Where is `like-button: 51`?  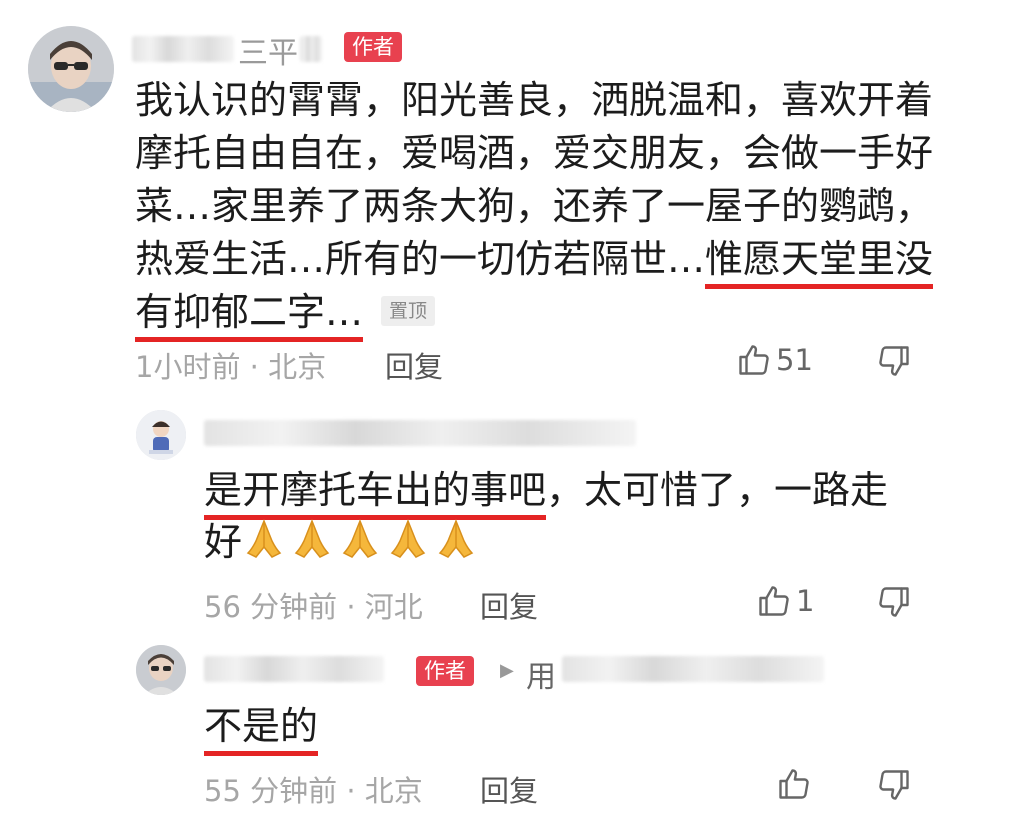 like-button: 51 is located at coordinates (774, 360).